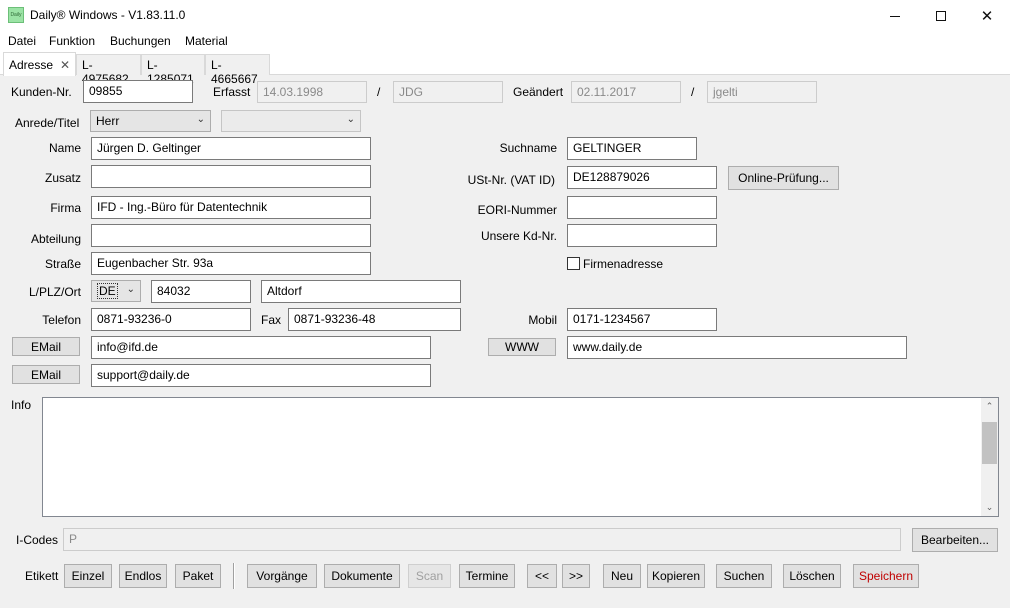 The width and height of the screenshot is (1010, 608). Describe the element at coordinates (61, 320) in the screenshot. I see `telefon-label: Telefon` at that location.